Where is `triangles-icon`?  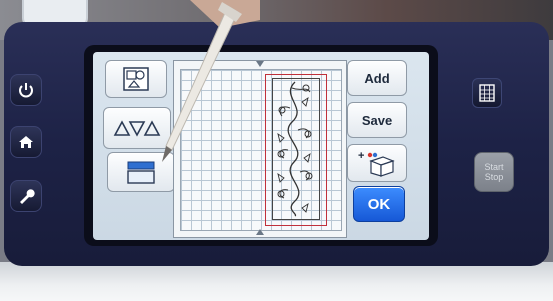 triangles-icon is located at coordinates (137, 128).